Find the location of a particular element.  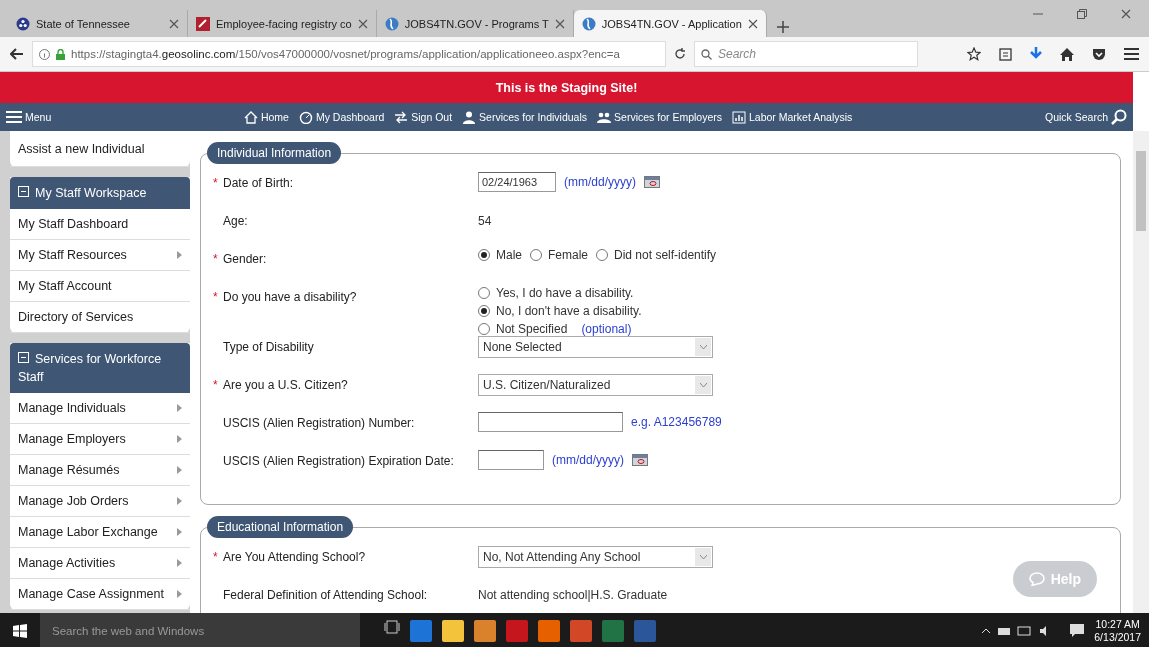

sidebar-item: My Staff Dashboard is located at coordinates (100, 224).